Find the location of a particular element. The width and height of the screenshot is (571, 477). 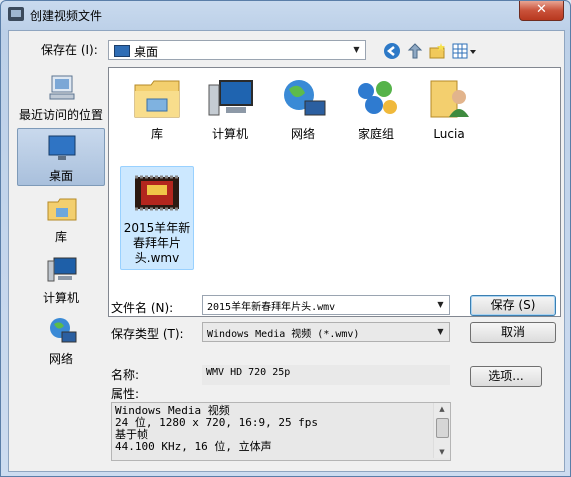

close-button: ✕ is located at coordinates (541, 11).